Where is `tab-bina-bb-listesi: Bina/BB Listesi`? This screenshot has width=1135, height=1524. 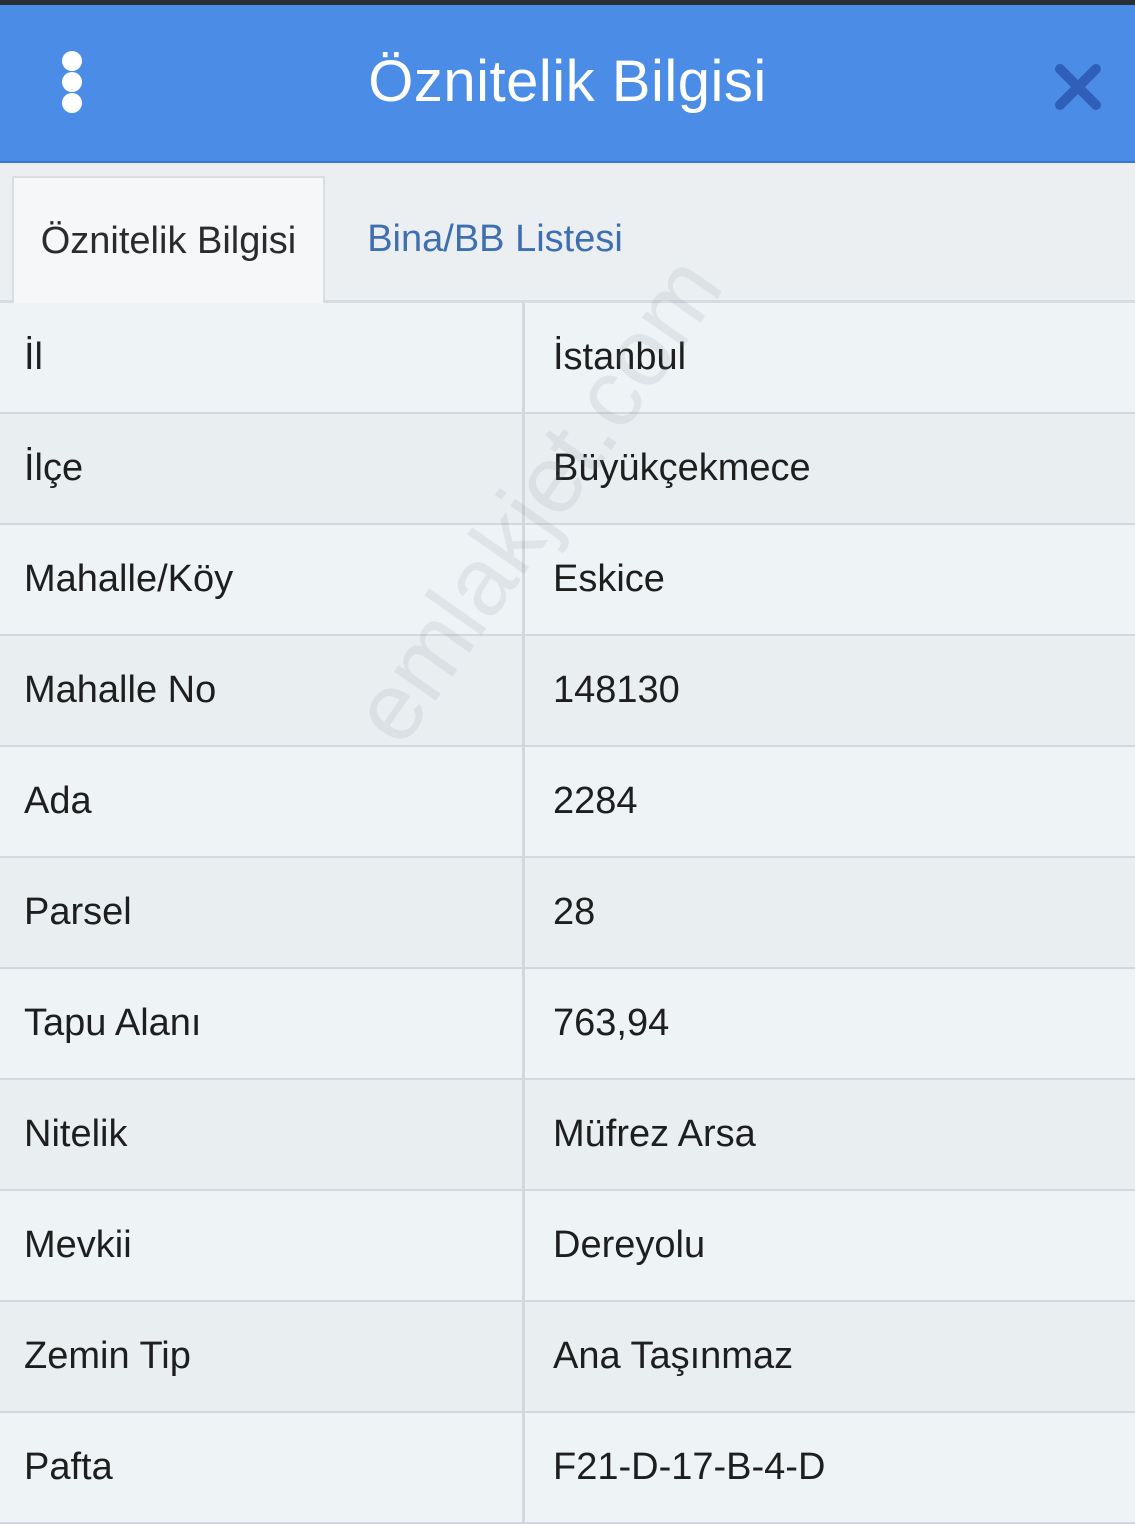
tab-bina-bb-listesi: Bina/BB Listesi is located at coordinates (495, 239).